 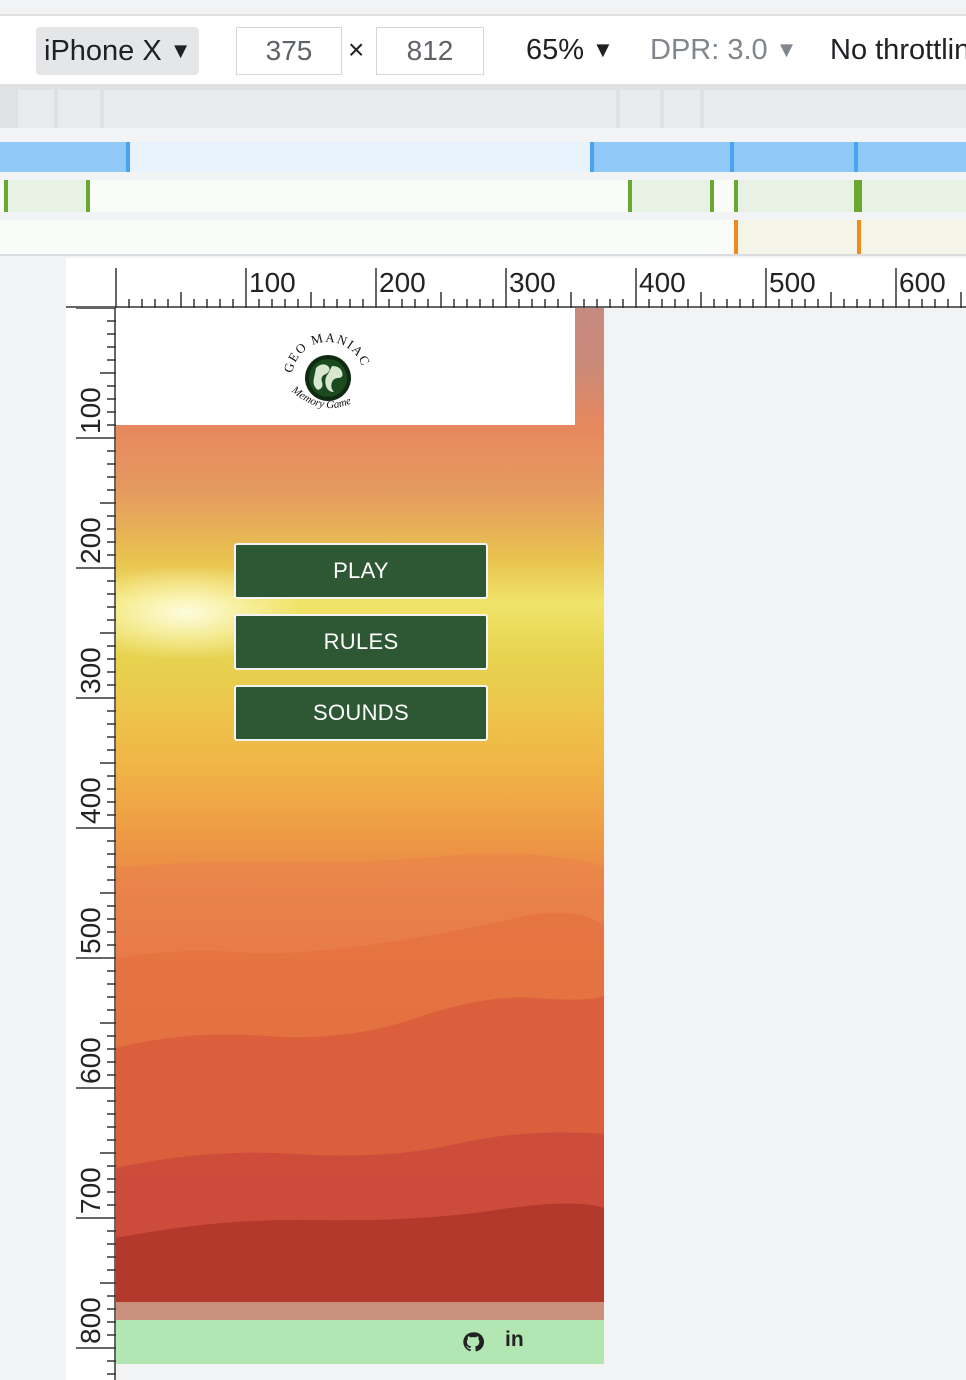 What do you see at coordinates (361, 571) in the screenshot?
I see `play-button: PLAY` at bounding box center [361, 571].